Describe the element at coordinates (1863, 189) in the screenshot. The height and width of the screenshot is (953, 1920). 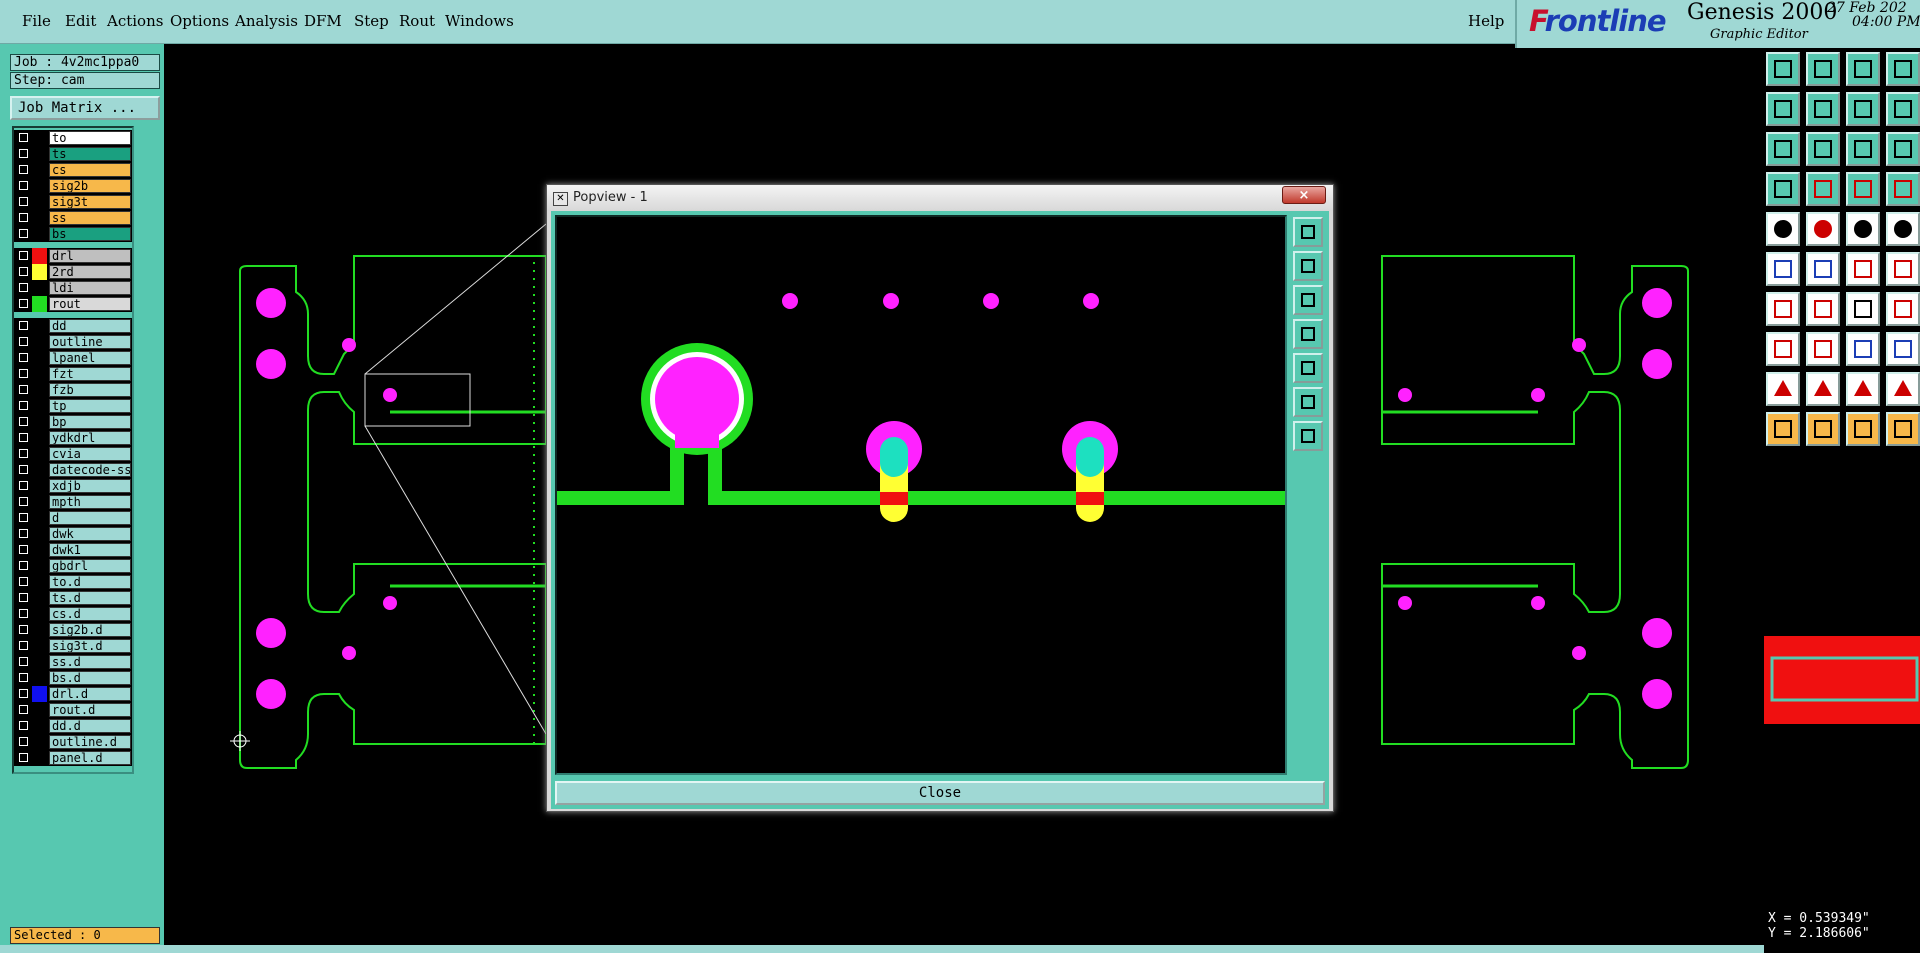
I see `tool-net-button` at that location.